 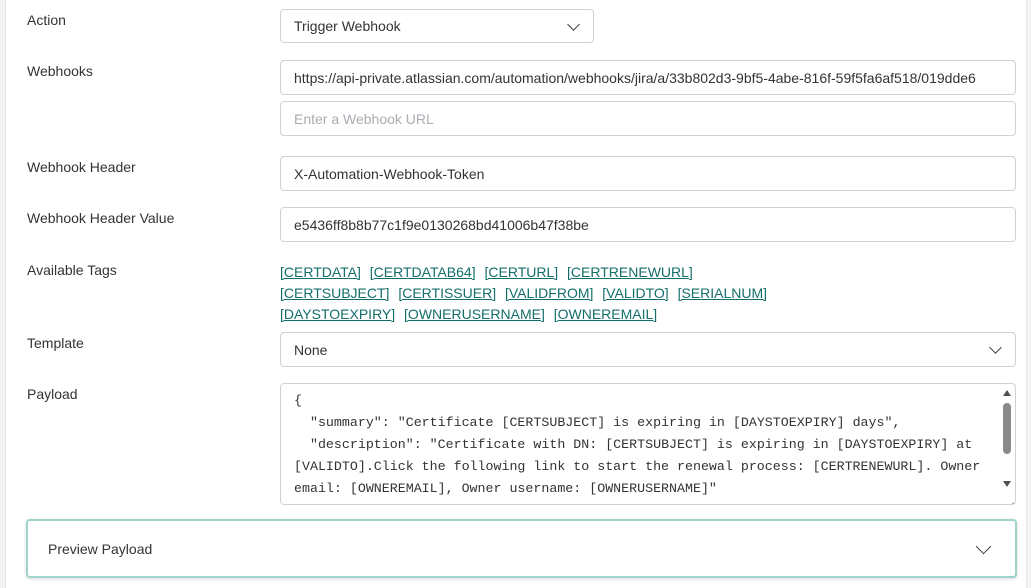 I want to click on payload-label: Payload, so click(x=52, y=394).